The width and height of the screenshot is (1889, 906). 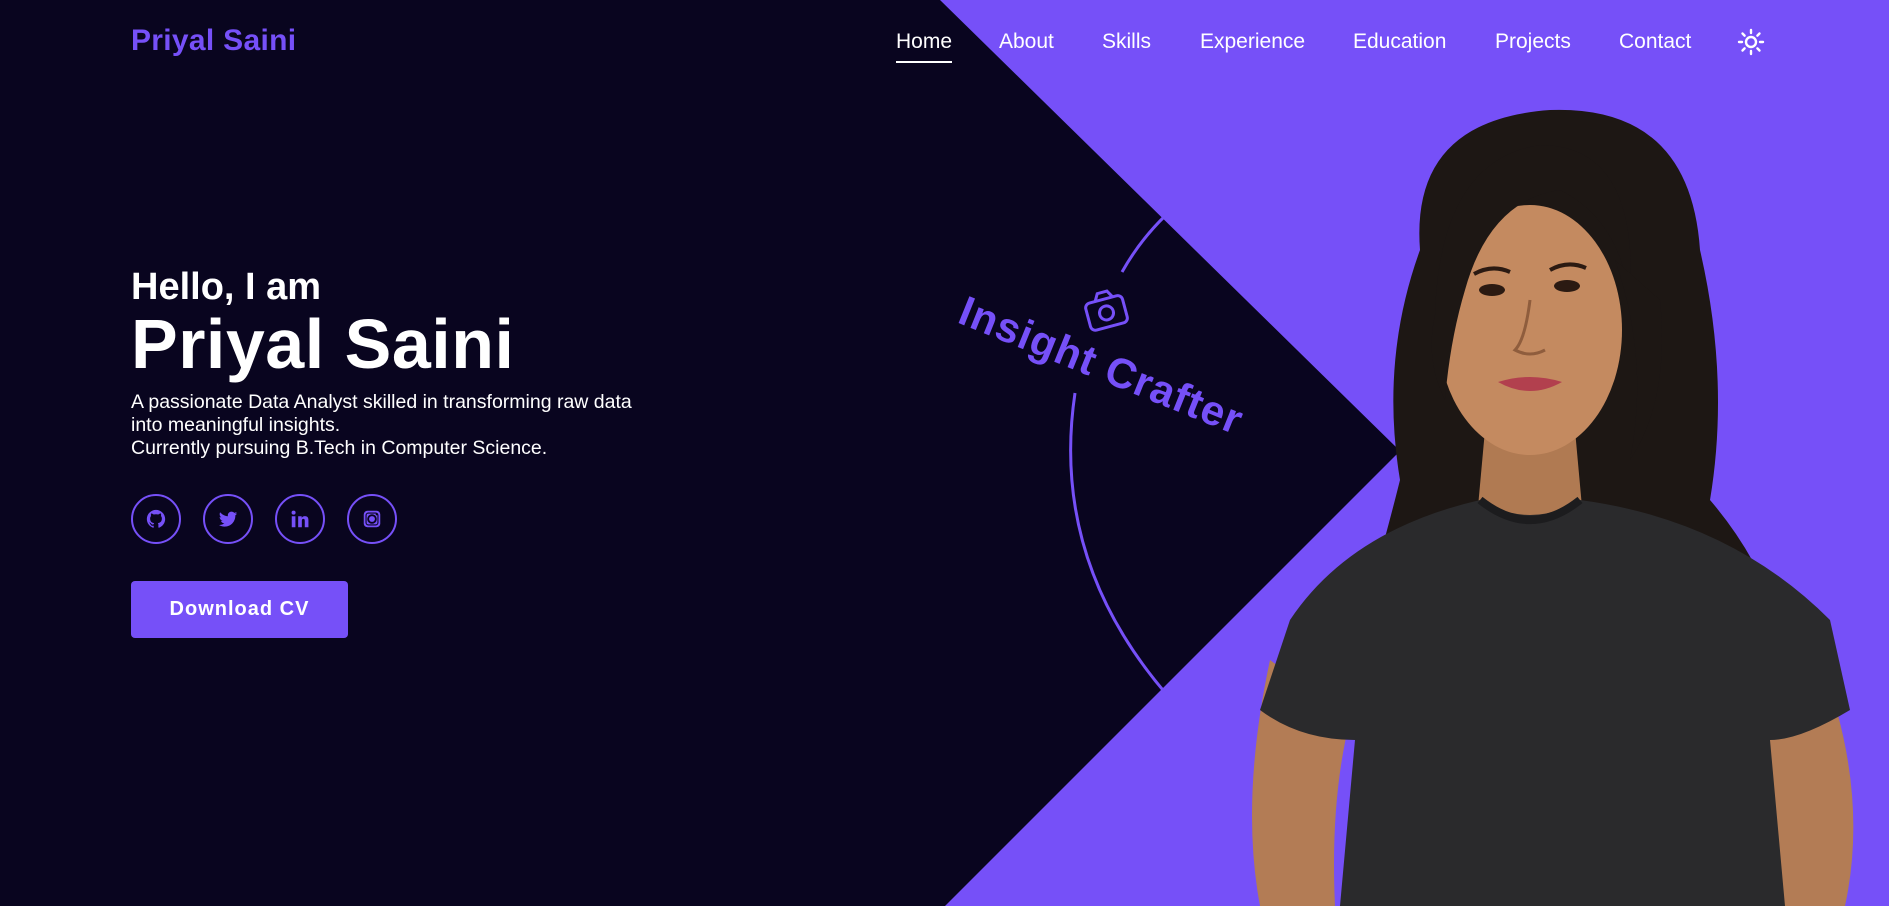 I want to click on nav-projects: Projects, so click(x=1533, y=42).